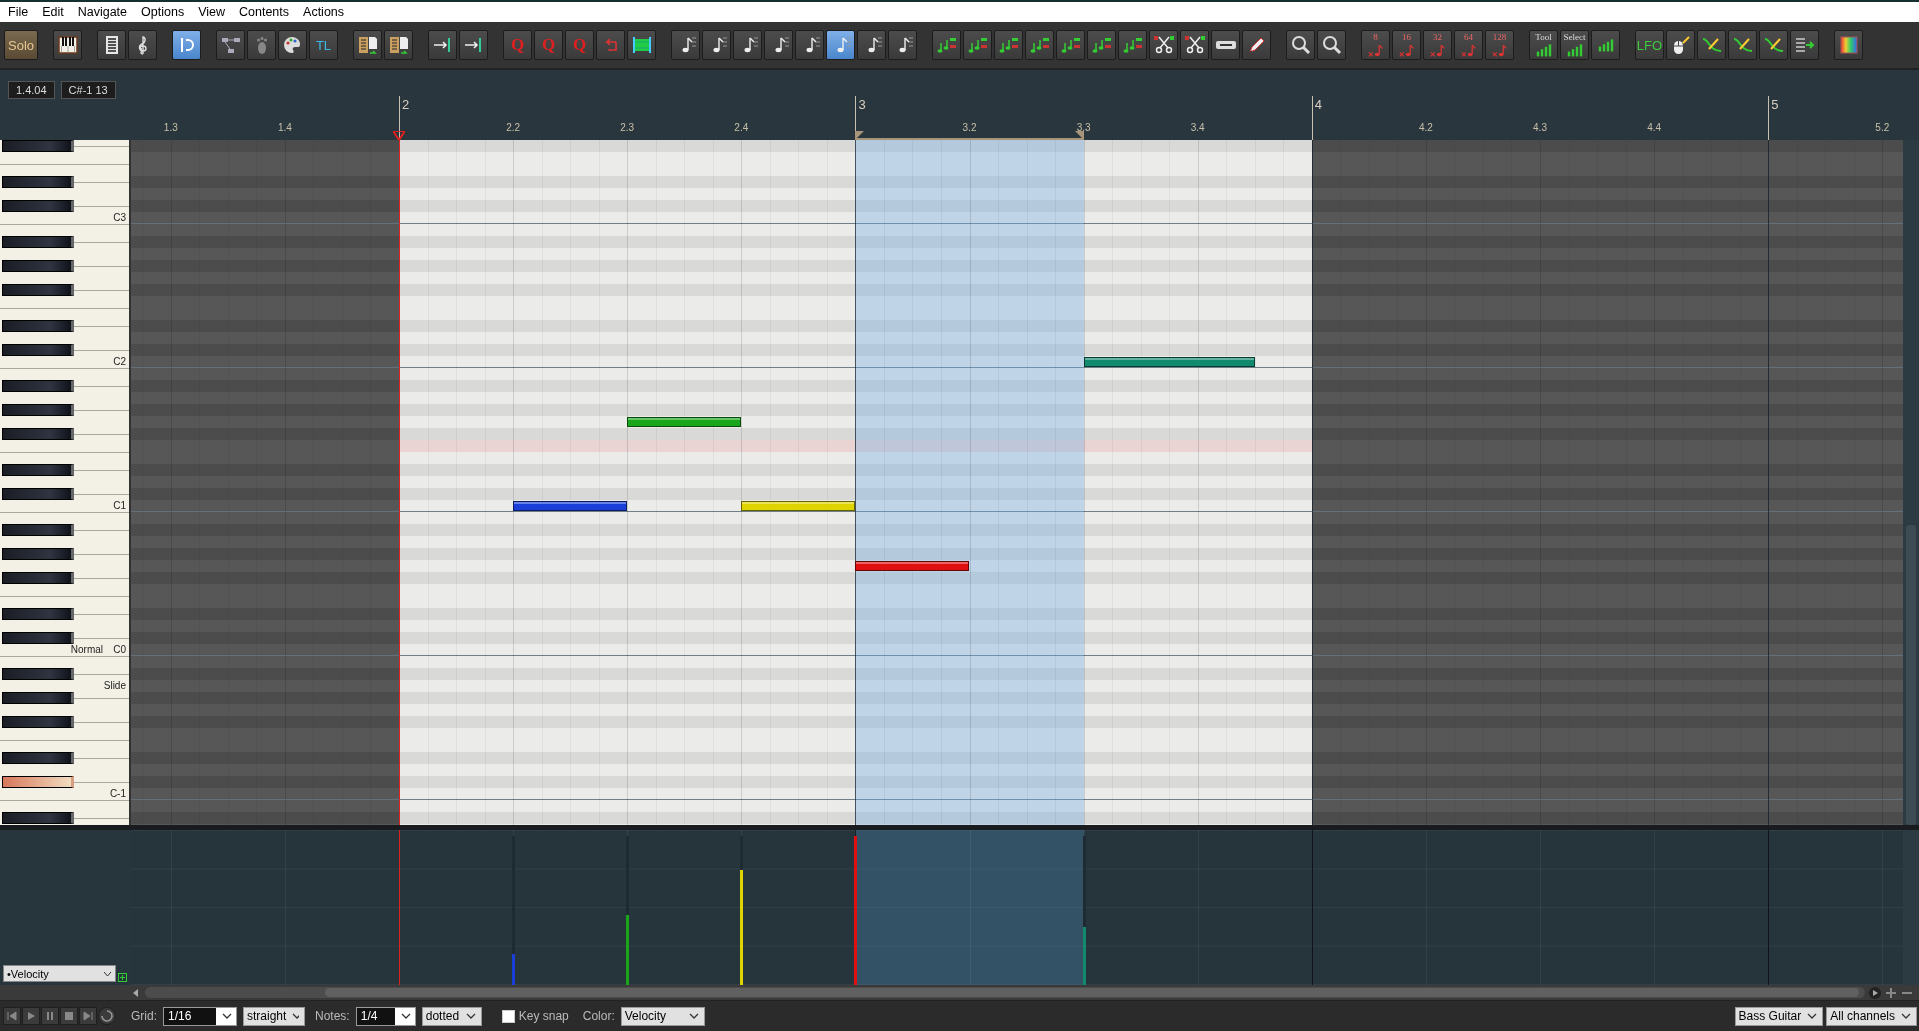  I want to click on toolbar-button: Select, so click(1574, 45).